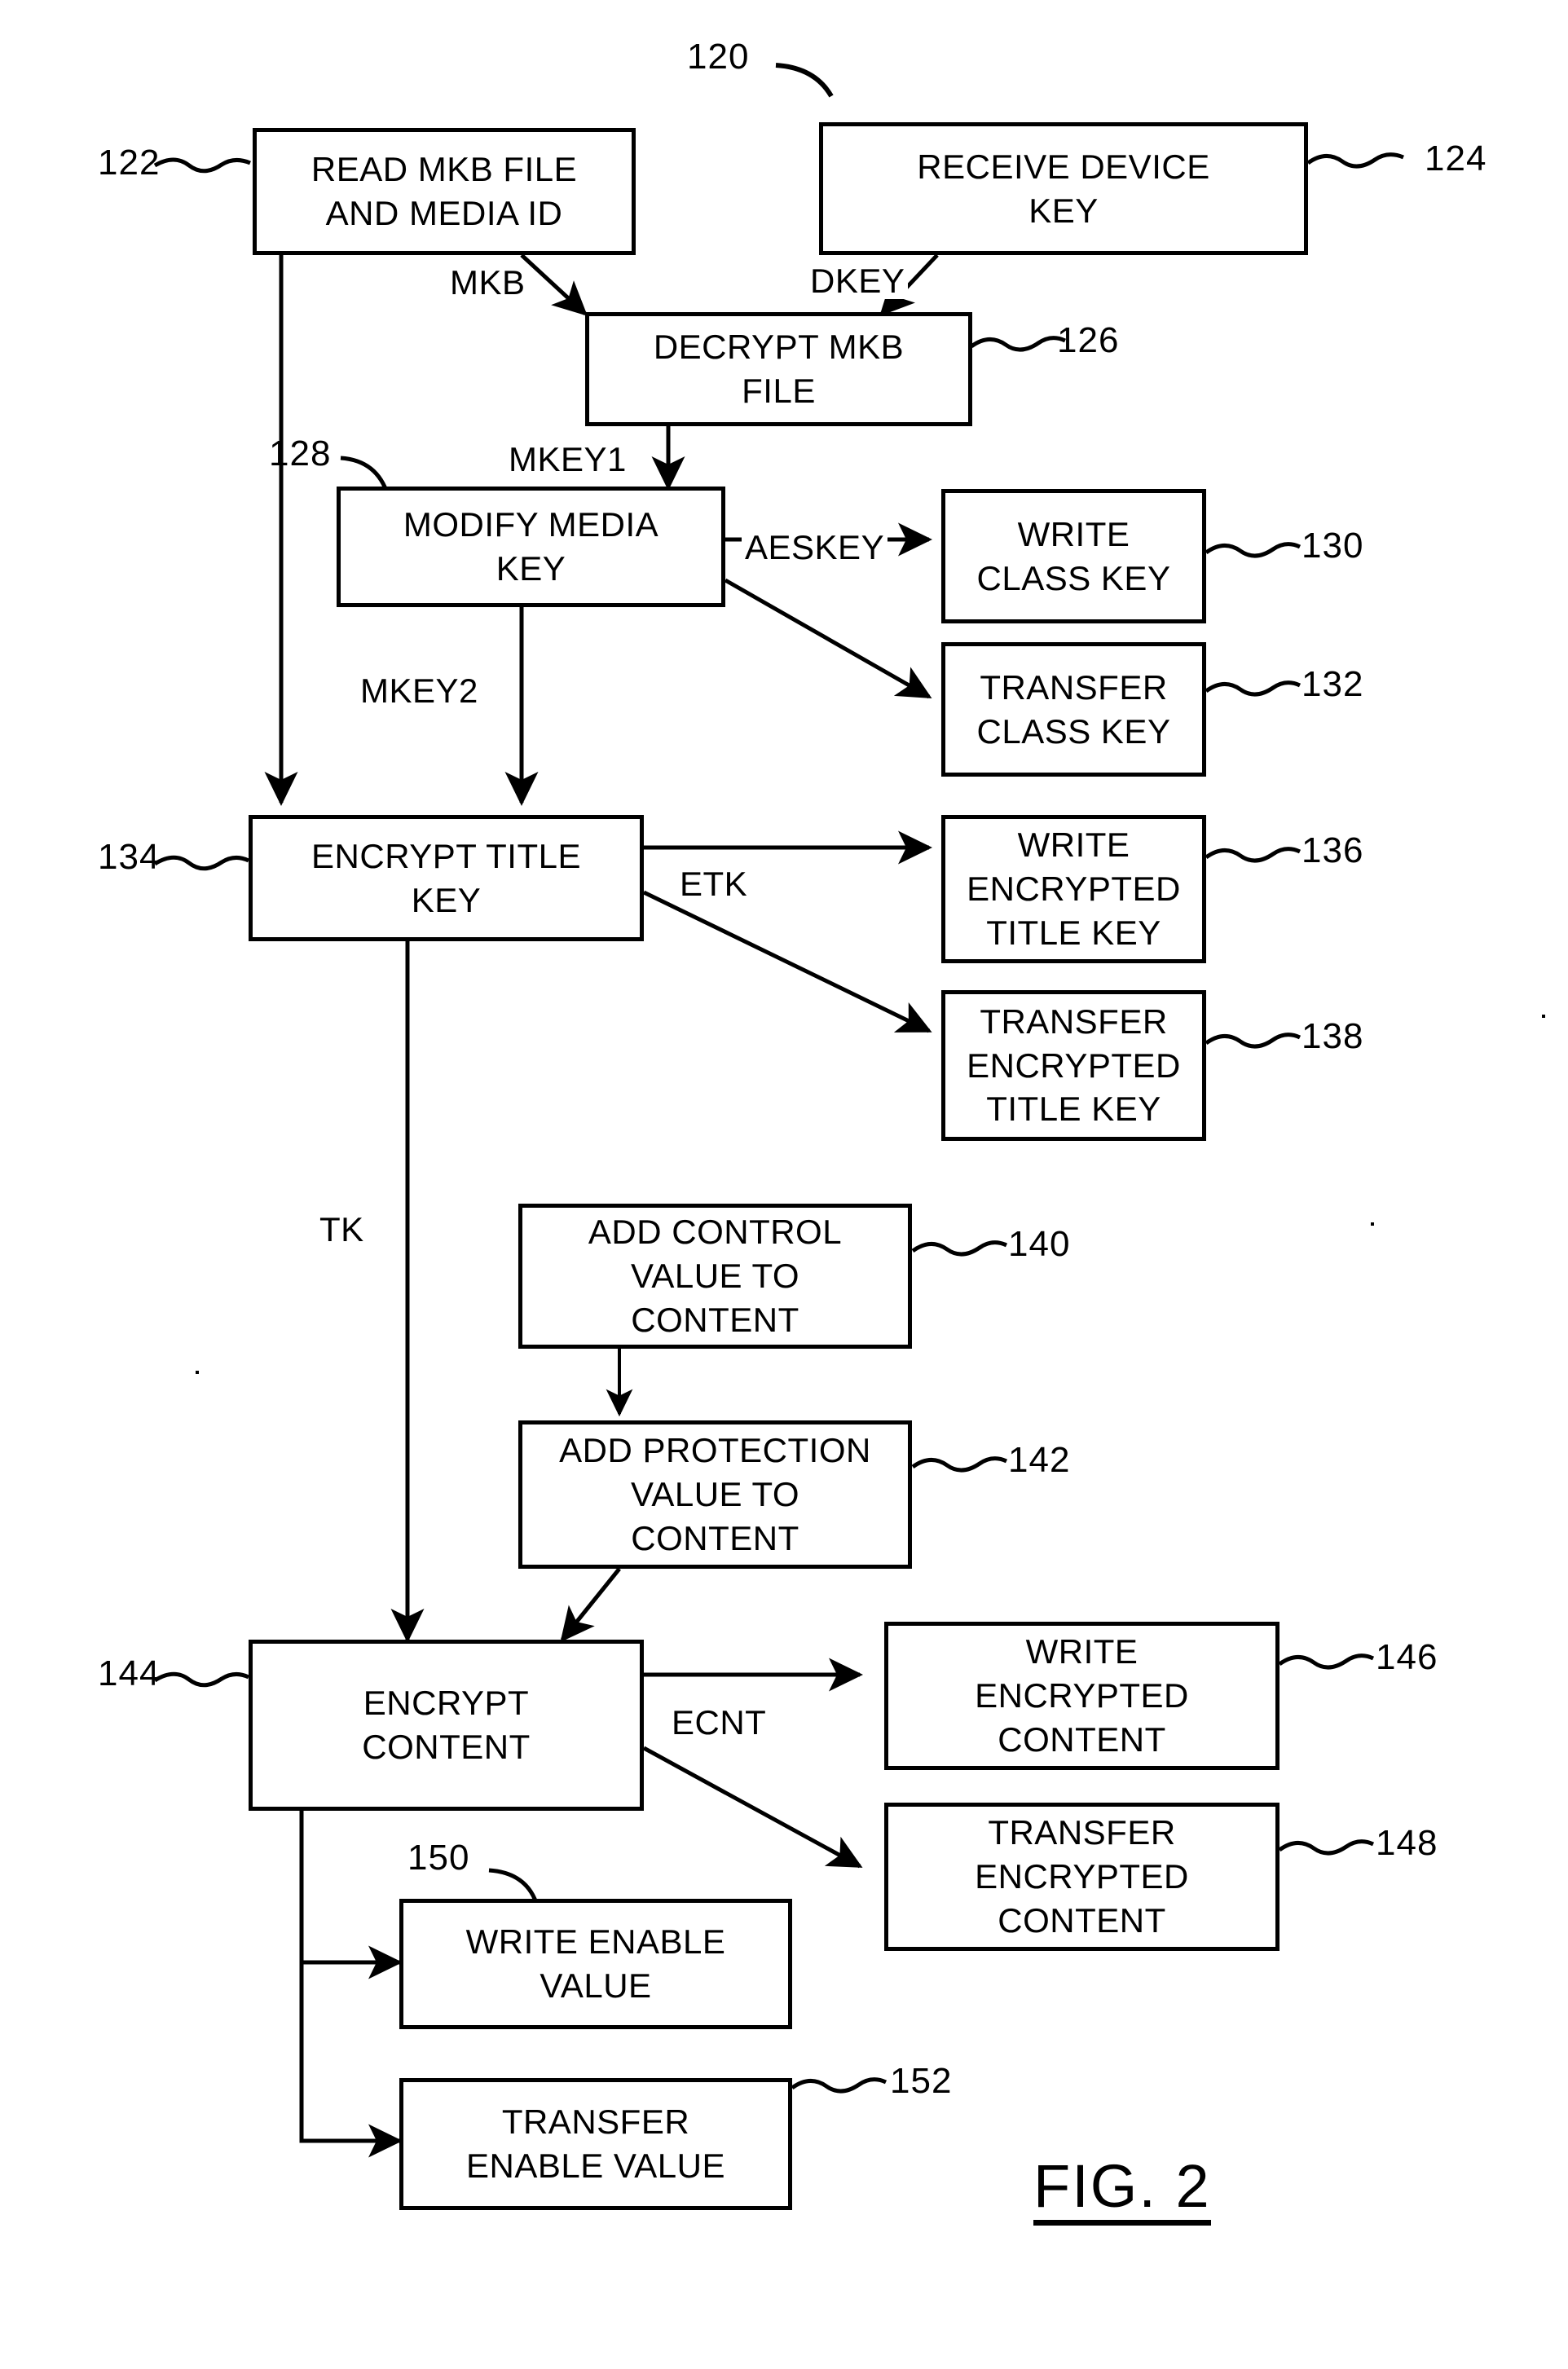 This screenshot has height=2369, width=1568. I want to click on ref-numeral-152: 152, so click(921, 2081).